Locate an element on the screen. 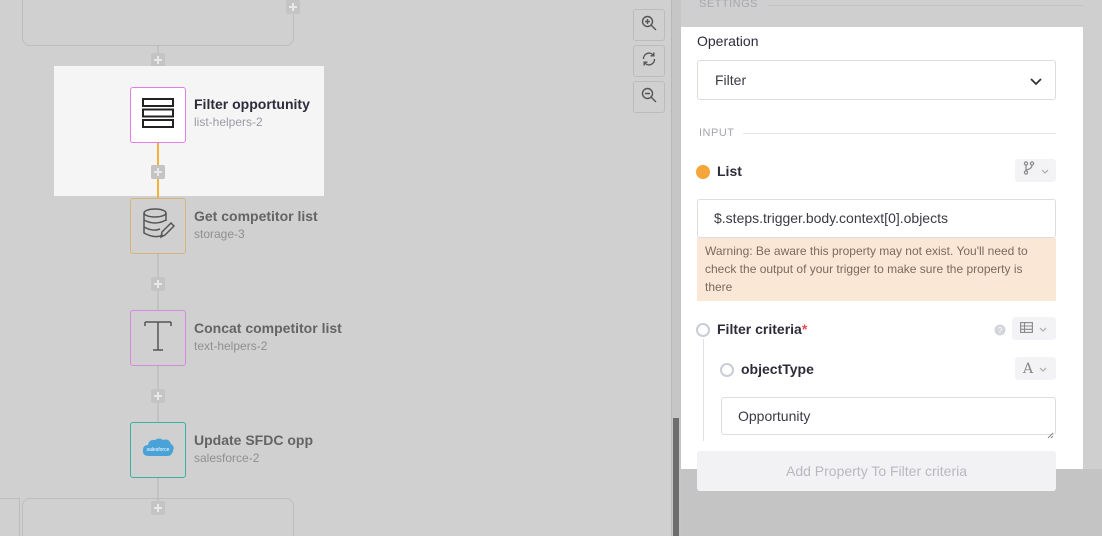 Image resolution: width=1102 pixels, height=536 pixels. step-title: Update SFDC opp is located at coordinates (253, 440).